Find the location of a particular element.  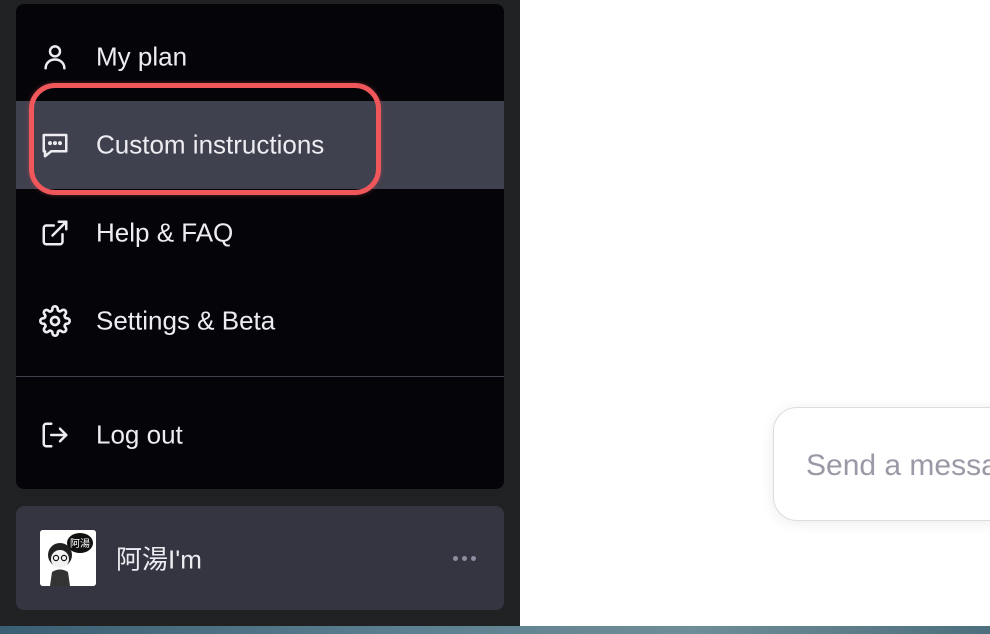

desktop-background is located at coordinates (495, 630).